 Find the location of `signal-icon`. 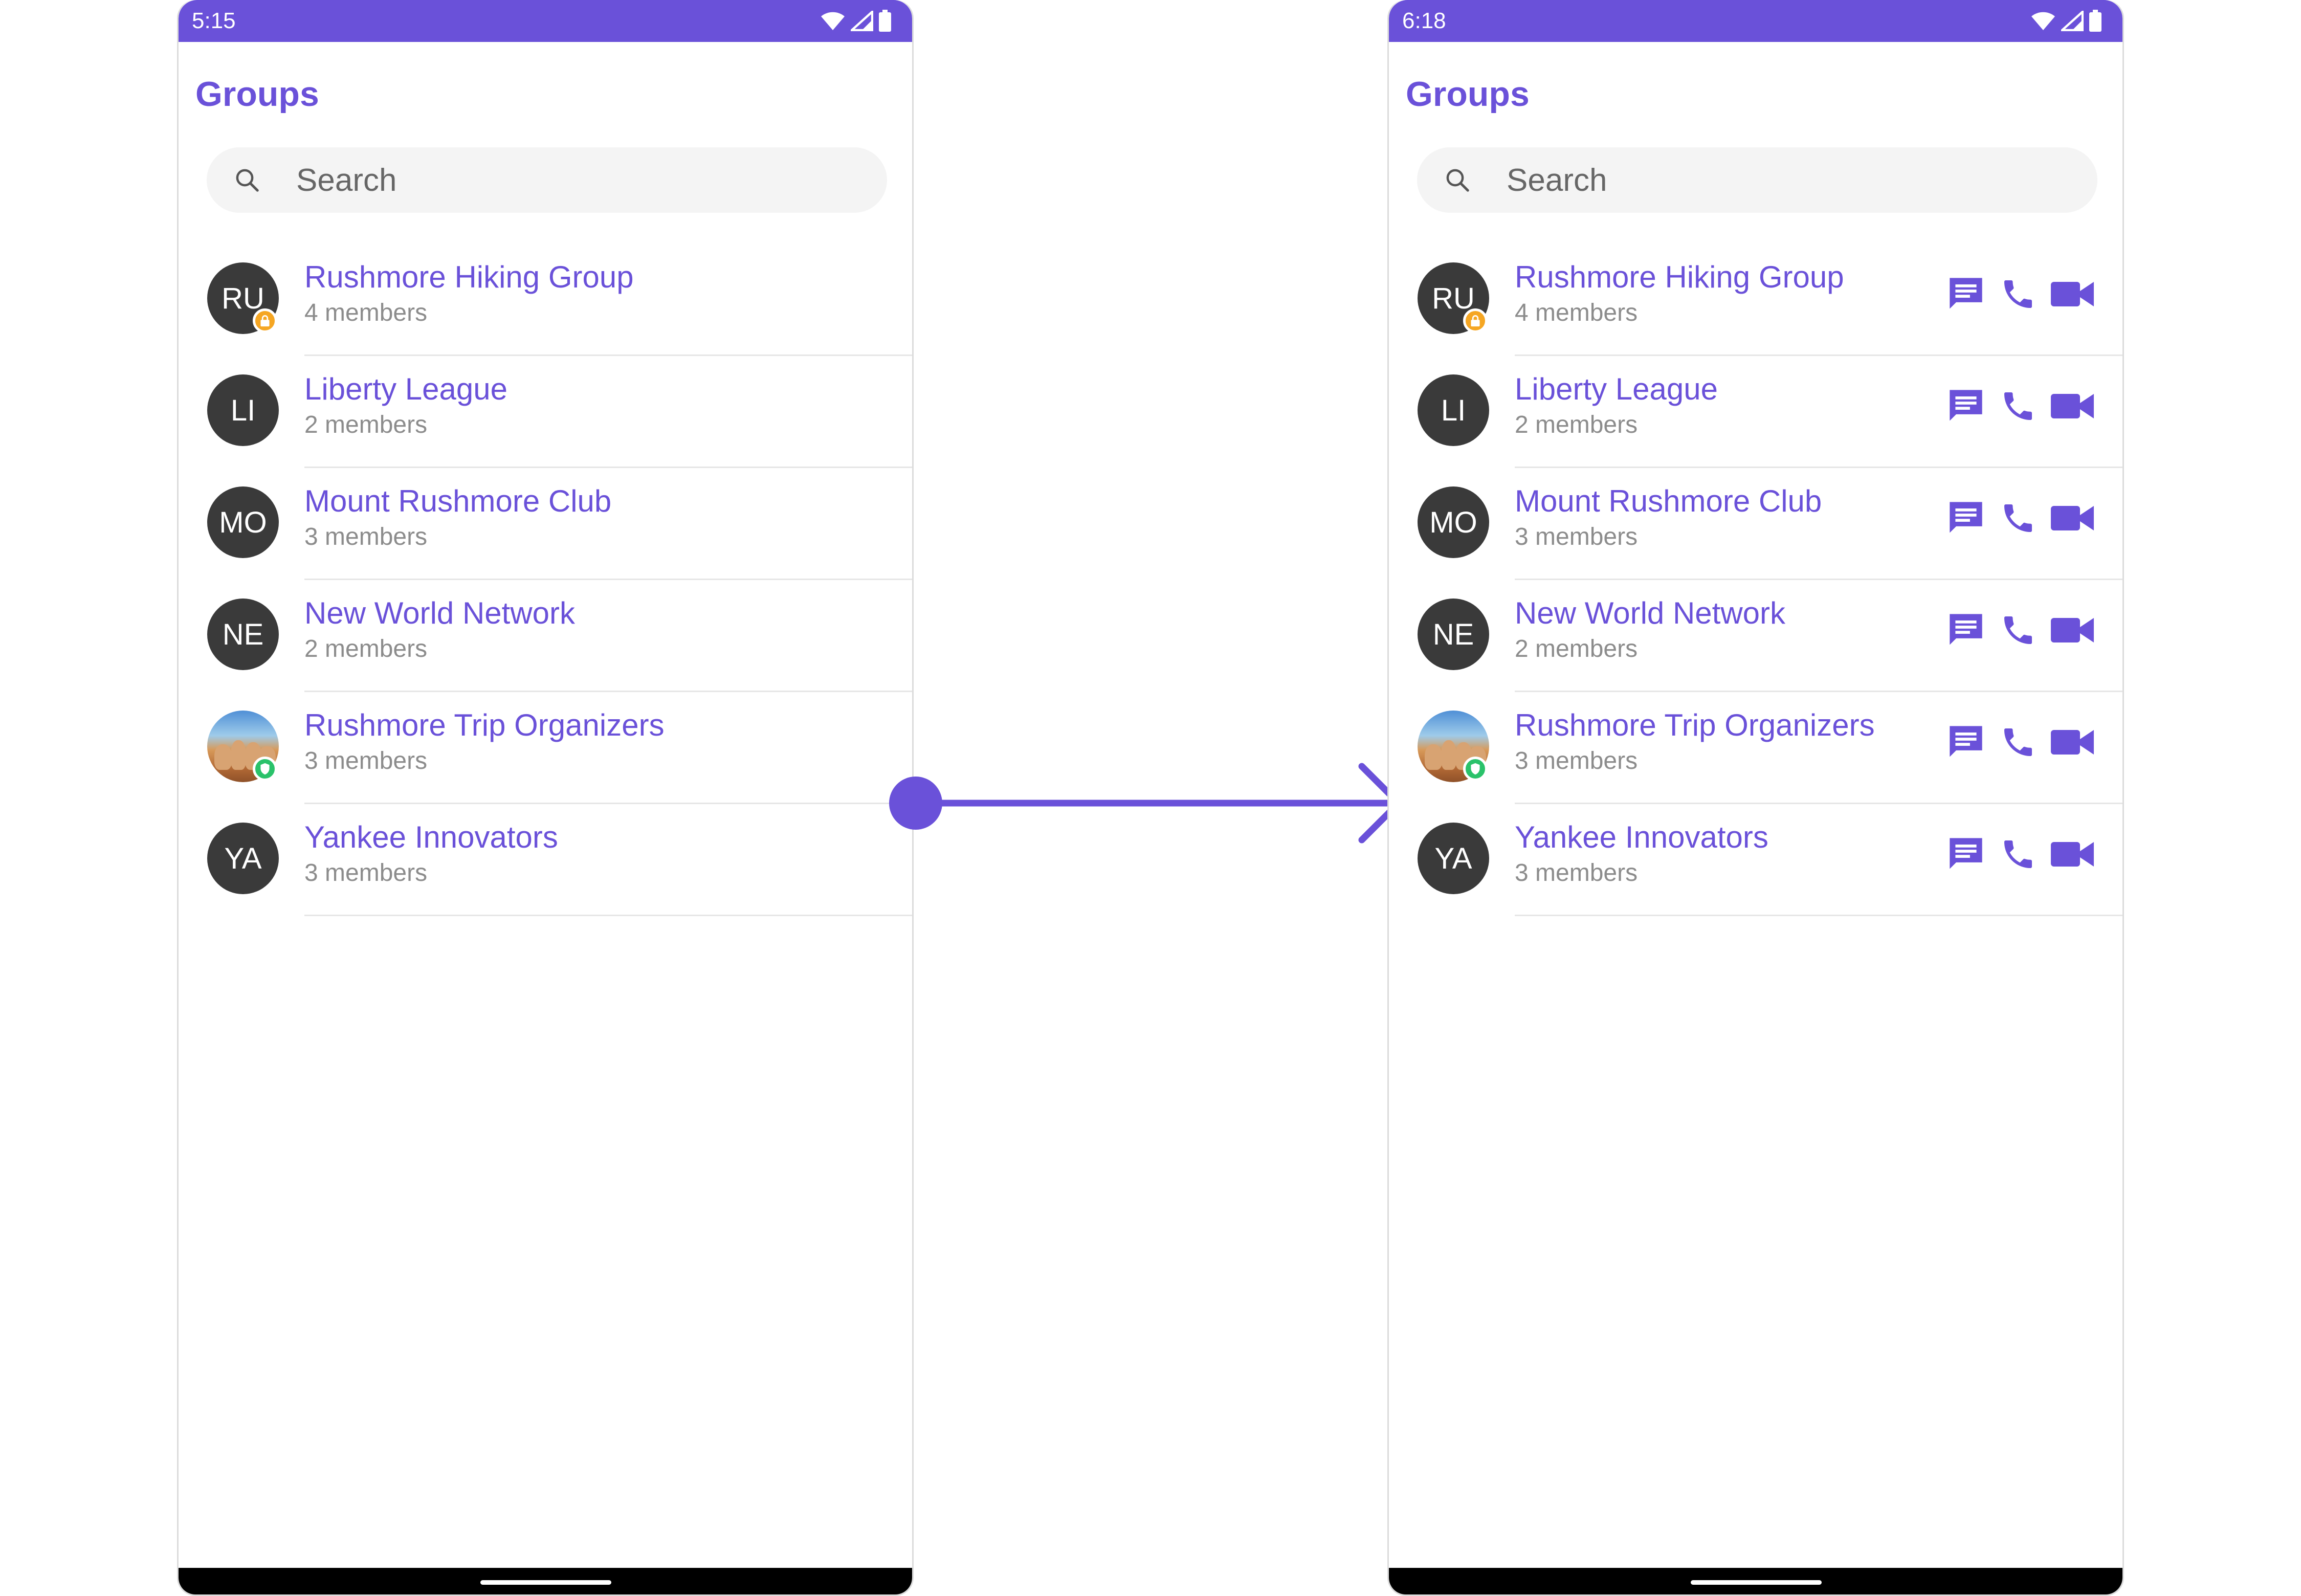

signal-icon is located at coordinates (2072, 21).